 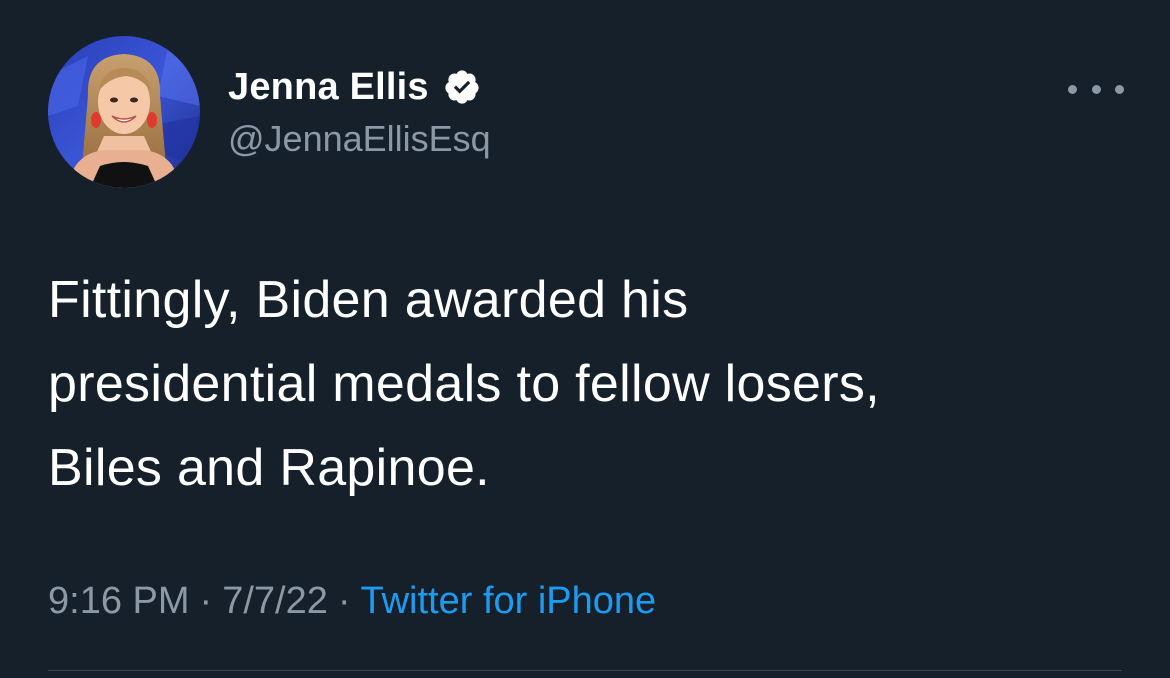 I want to click on tweet-time: 9:16 PM, so click(x=119, y=601).